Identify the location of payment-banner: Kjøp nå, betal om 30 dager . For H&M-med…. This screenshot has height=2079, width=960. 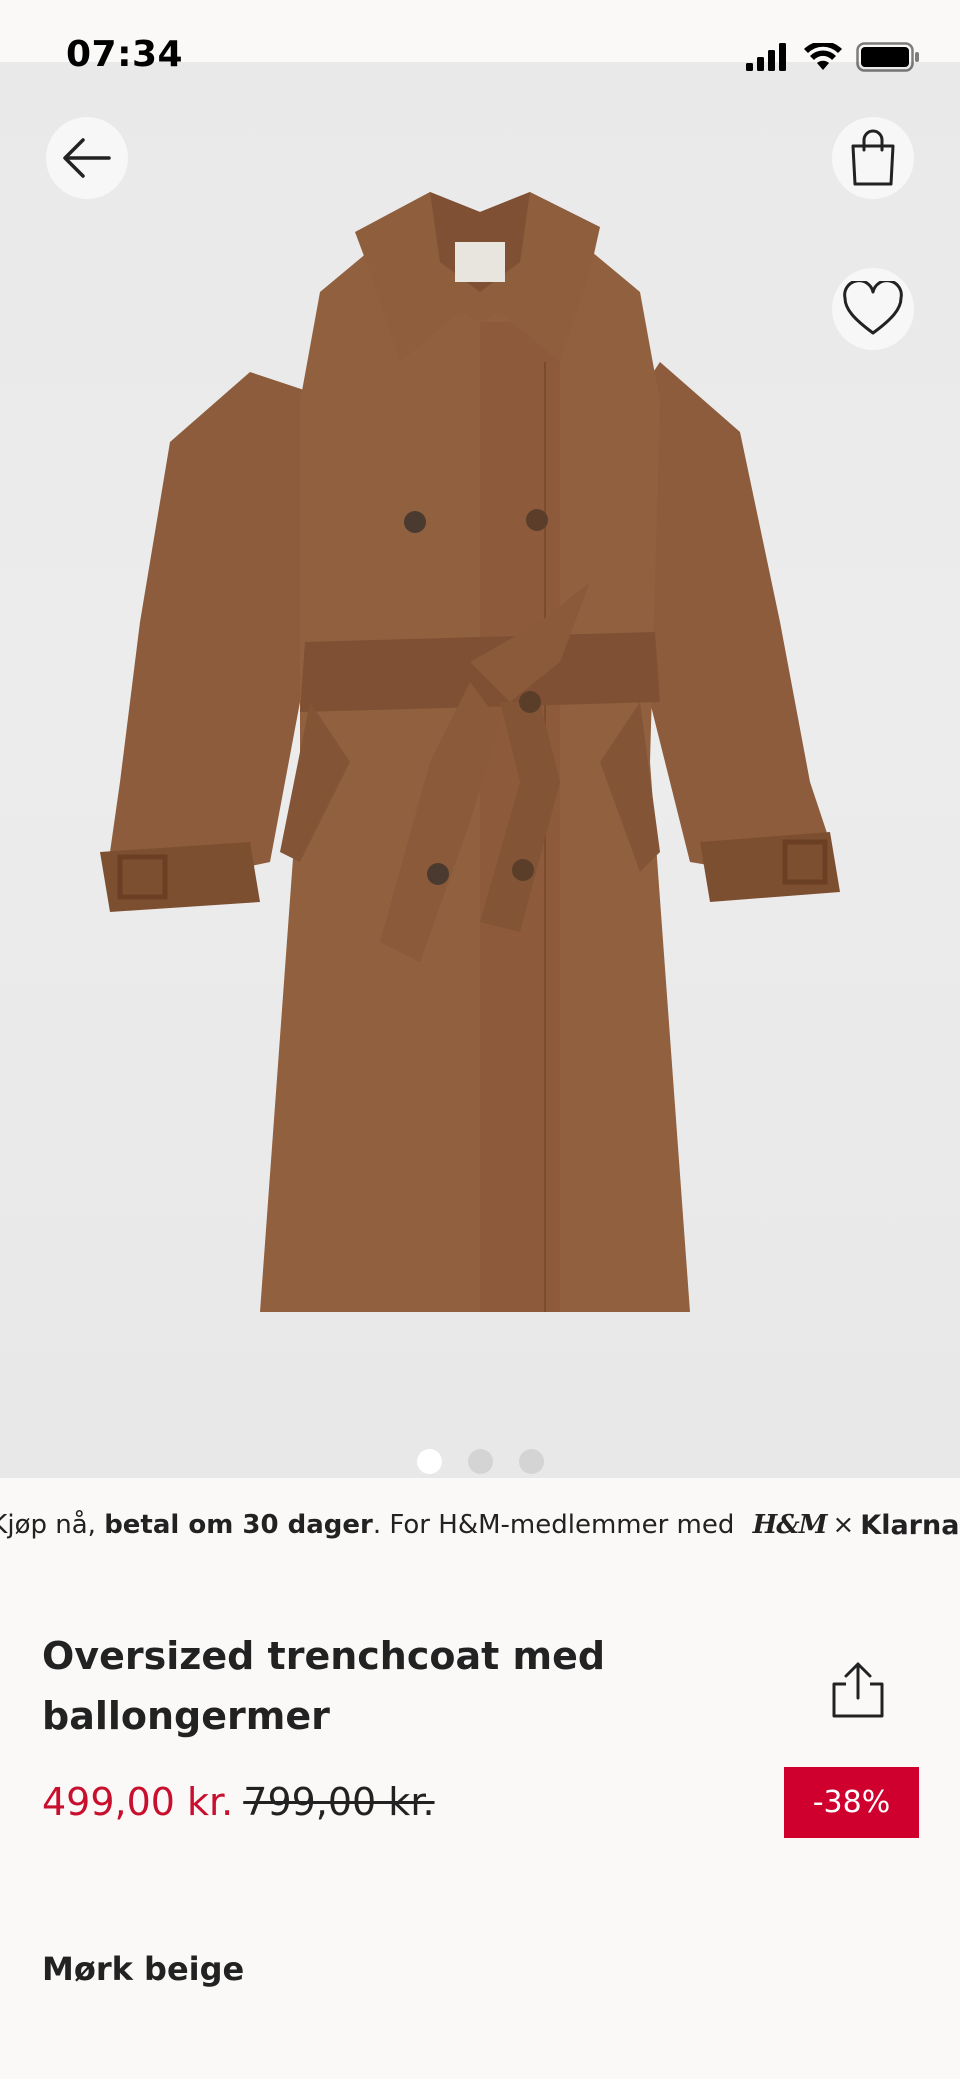
(480, 1525).